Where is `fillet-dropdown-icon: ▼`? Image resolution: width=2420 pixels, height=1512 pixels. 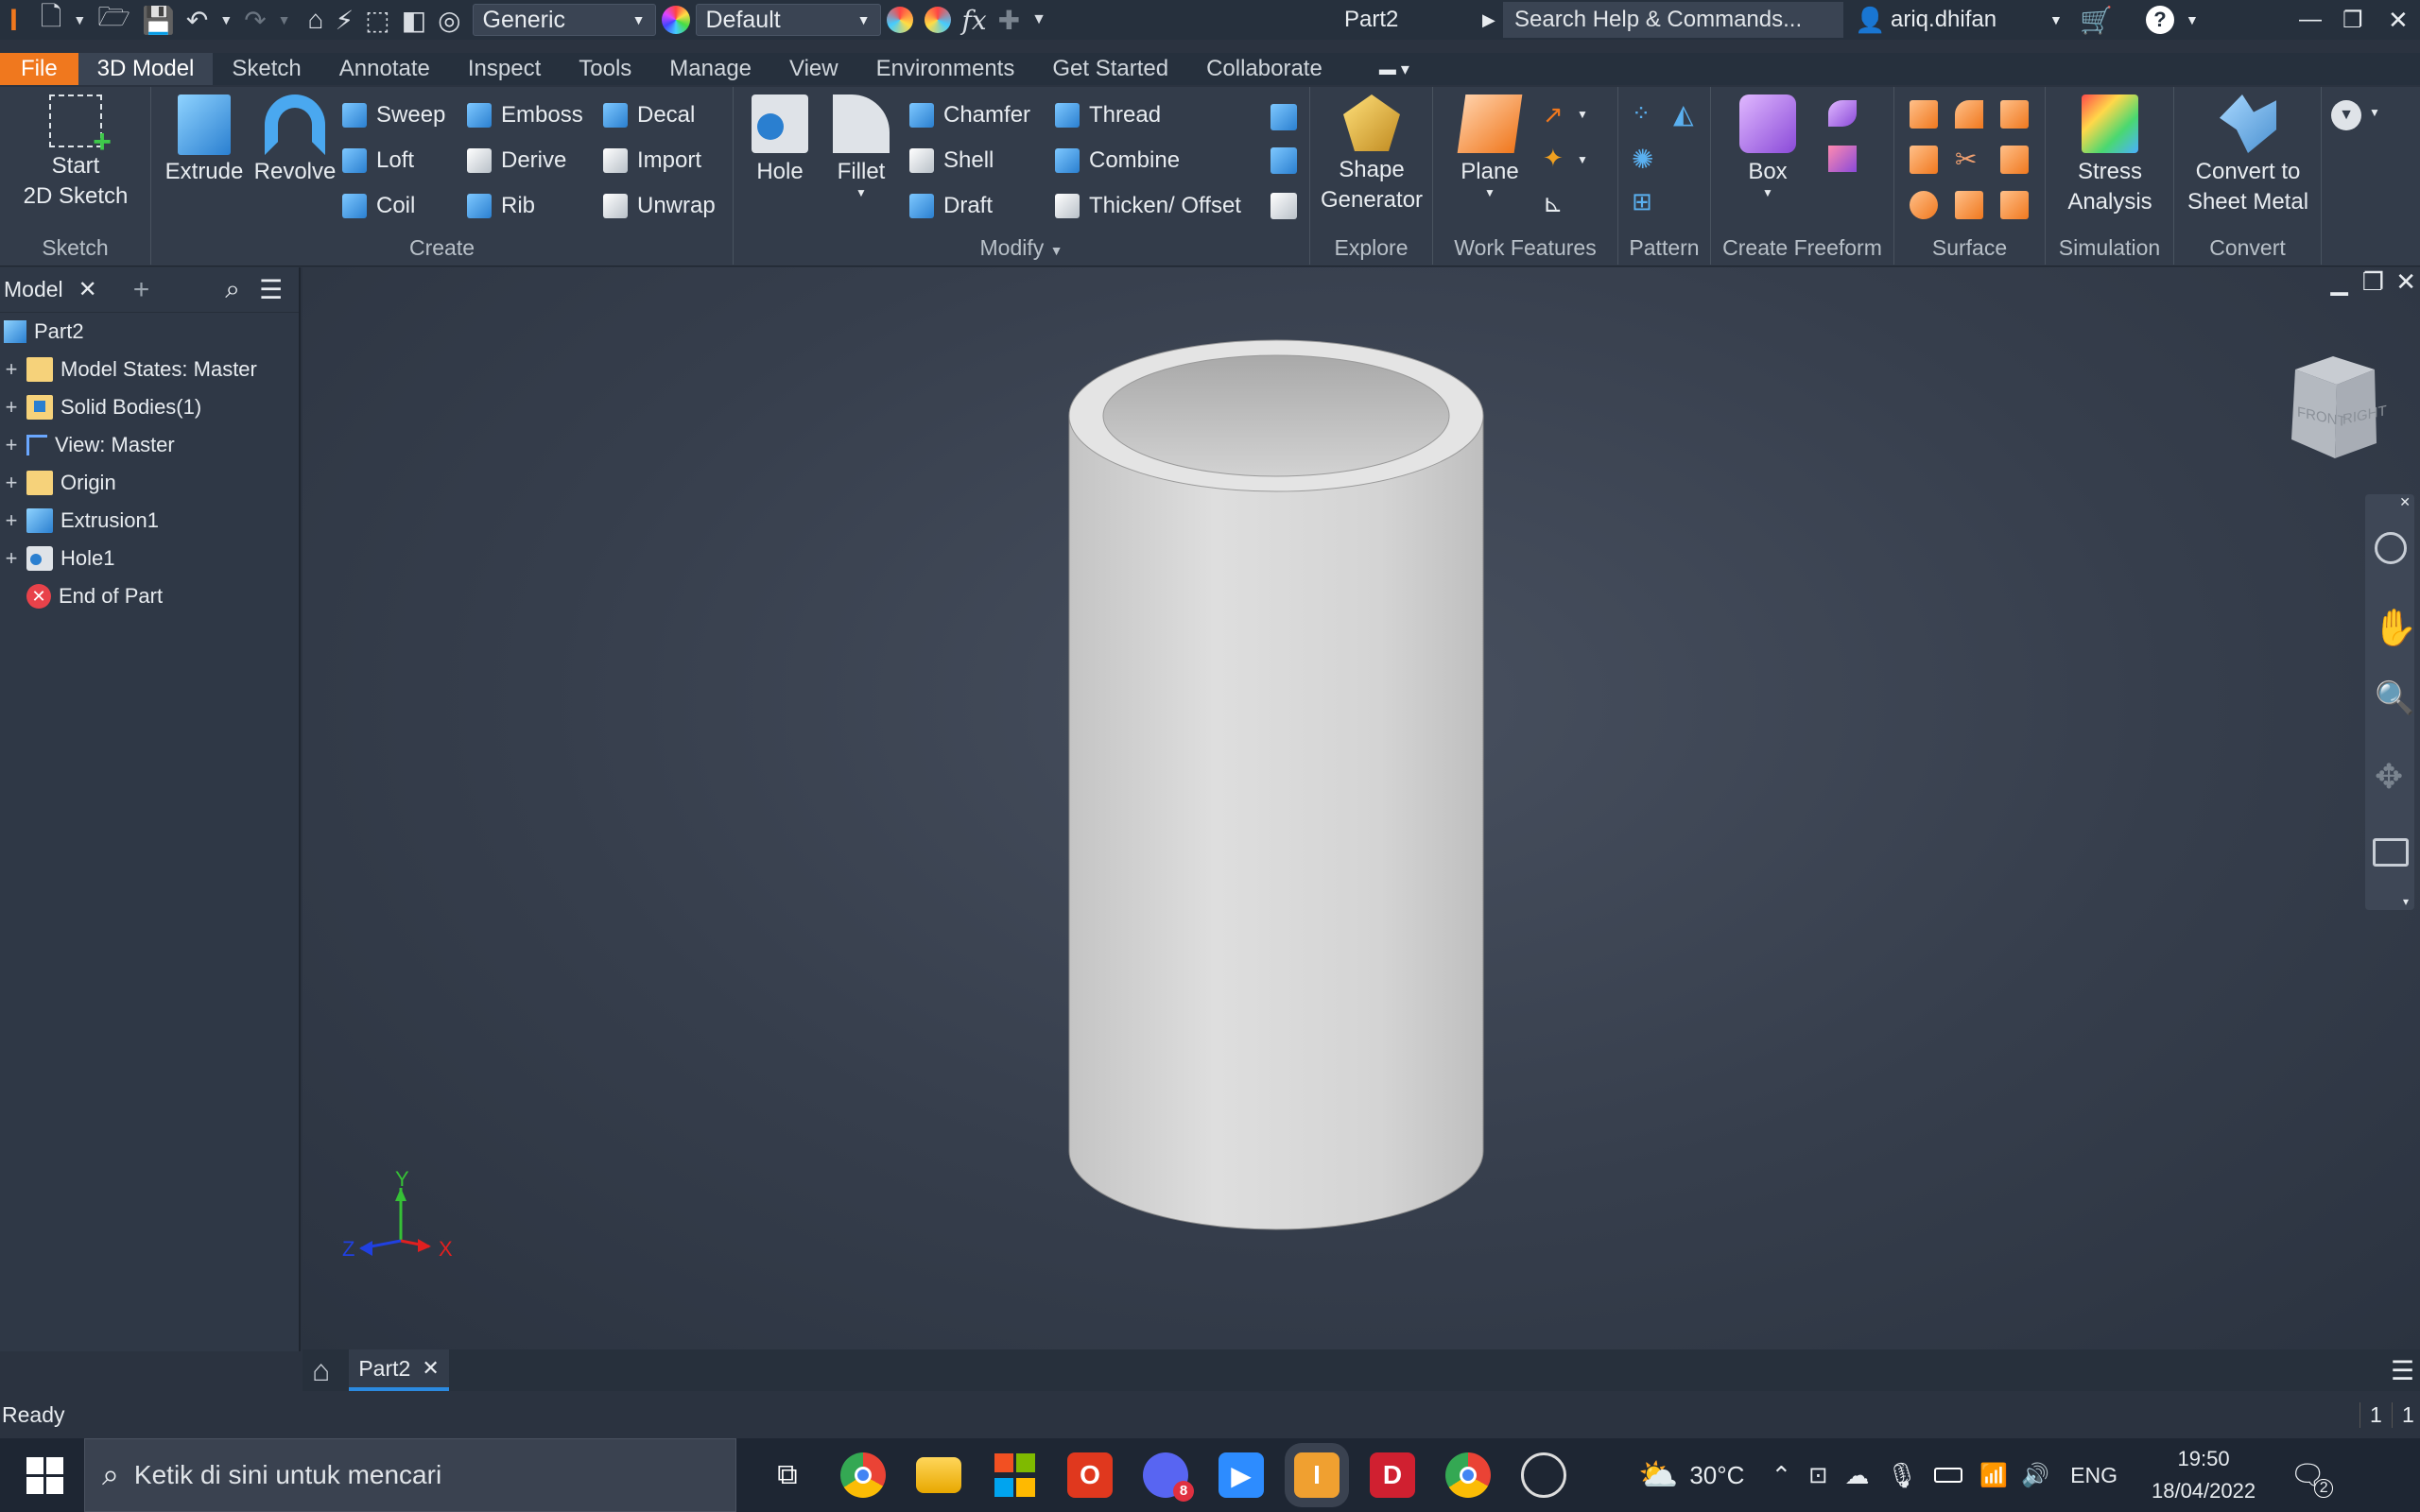
fillet-dropdown-icon: ▼ is located at coordinates (861, 192).